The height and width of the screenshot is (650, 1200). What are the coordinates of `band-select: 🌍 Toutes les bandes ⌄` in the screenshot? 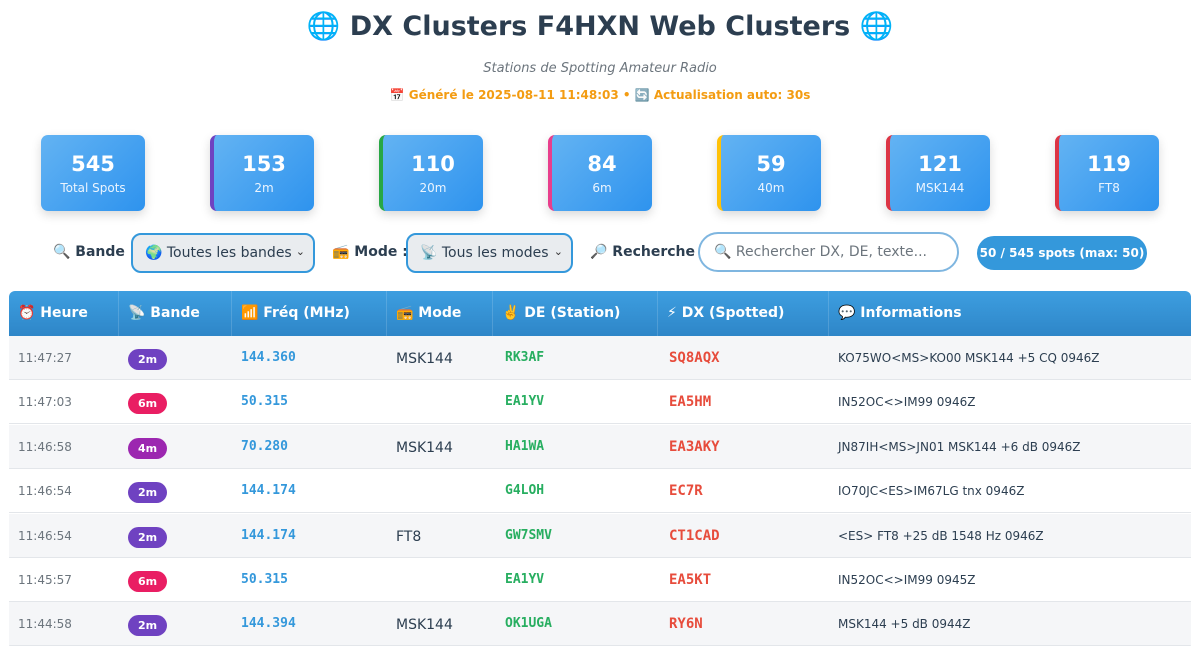 It's located at (223, 253).